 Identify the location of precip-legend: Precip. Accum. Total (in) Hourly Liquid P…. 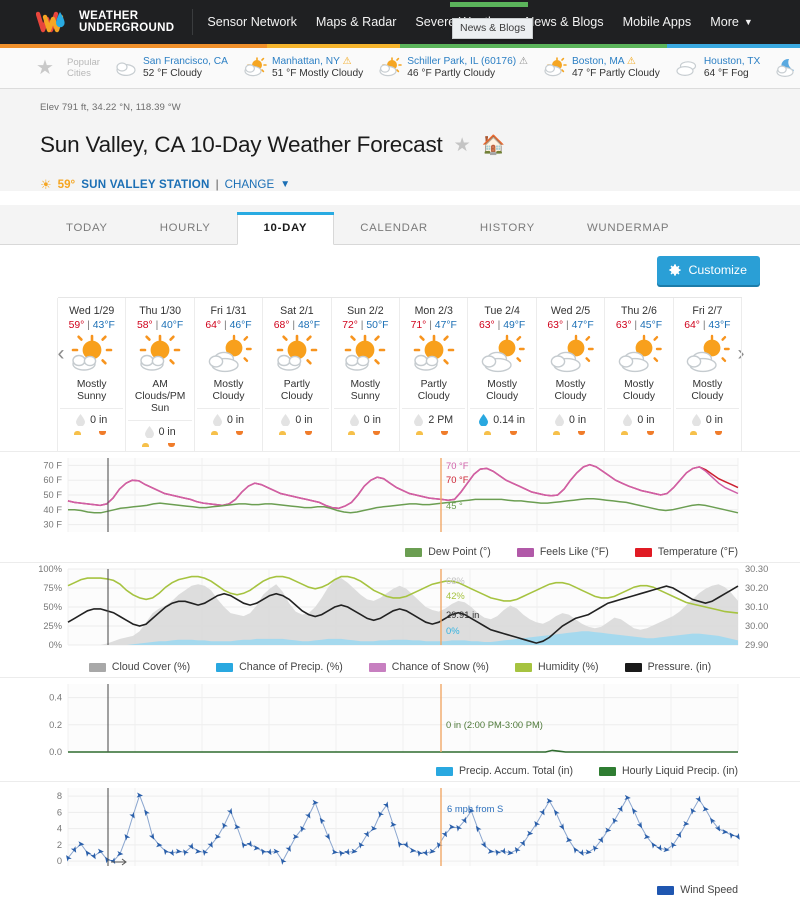
(400, 772).